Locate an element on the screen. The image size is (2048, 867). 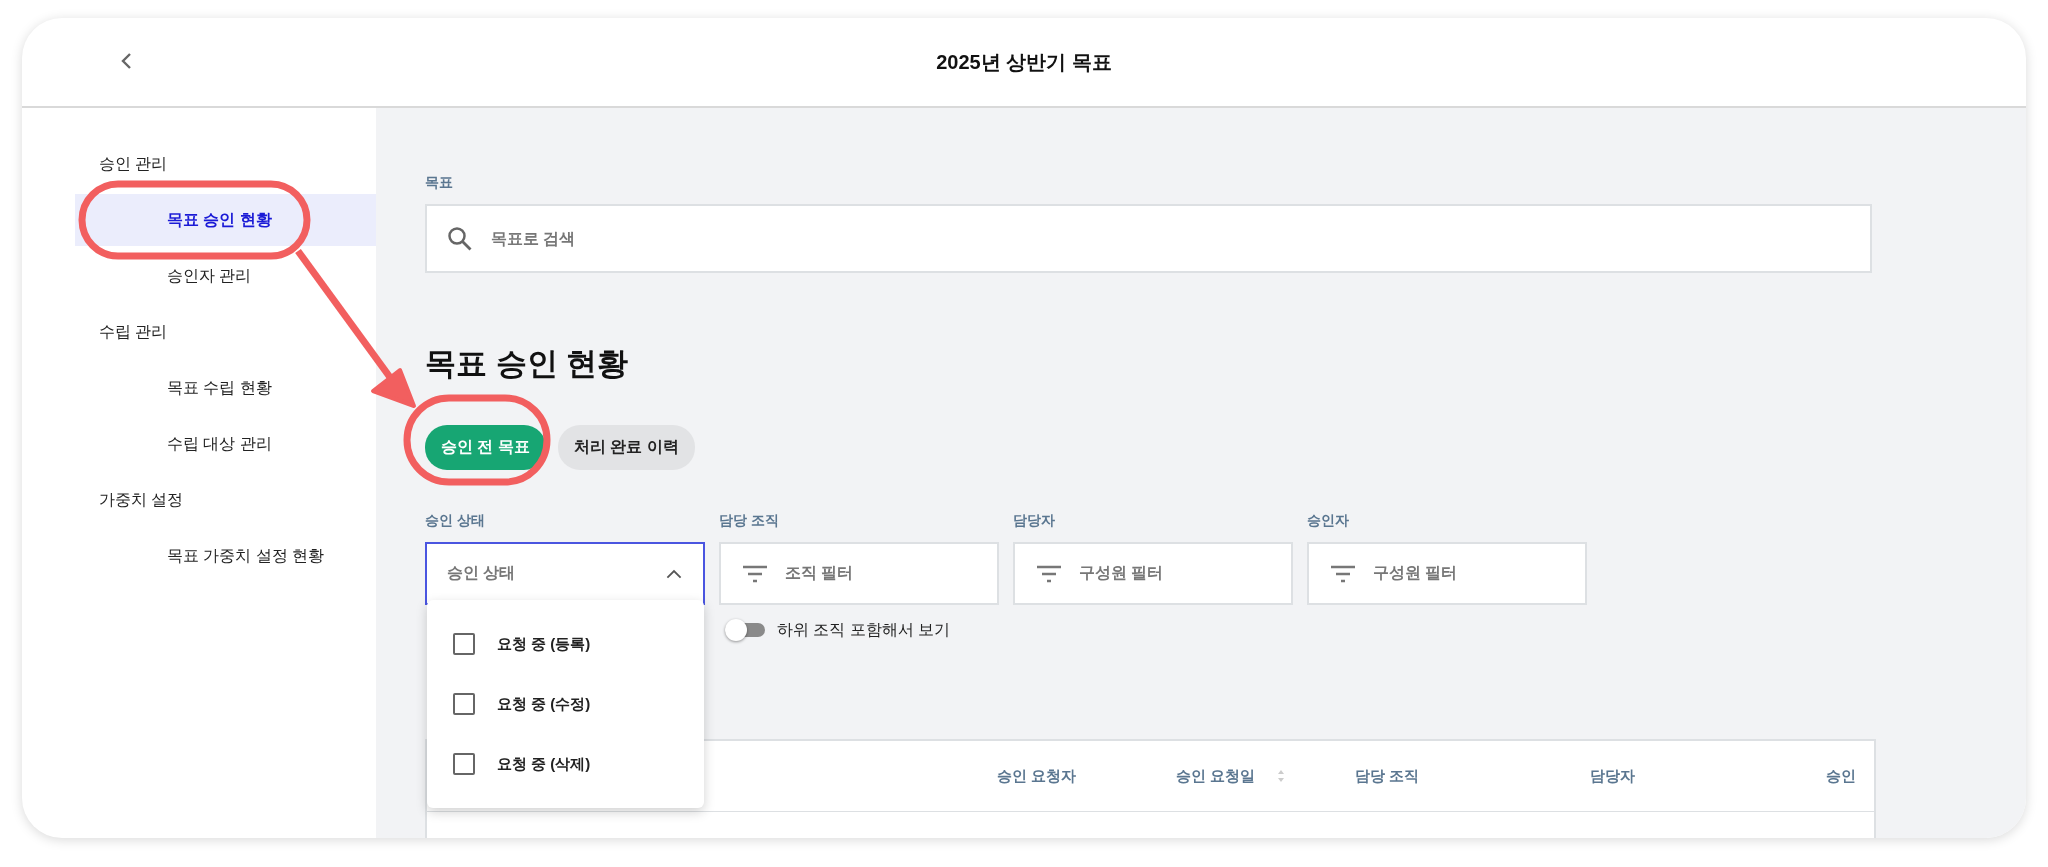
toggle-label: 하위 조직 포함해서 보기 is located at coordinates (864, 629).